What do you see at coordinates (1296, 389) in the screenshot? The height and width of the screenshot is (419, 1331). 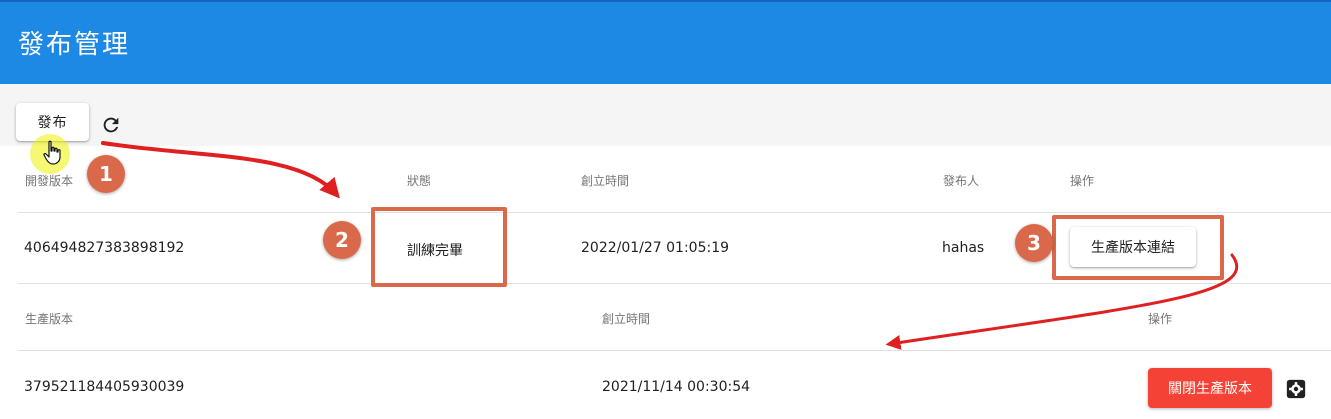 I see `settings-icon` at bounding box center [1296, 389].